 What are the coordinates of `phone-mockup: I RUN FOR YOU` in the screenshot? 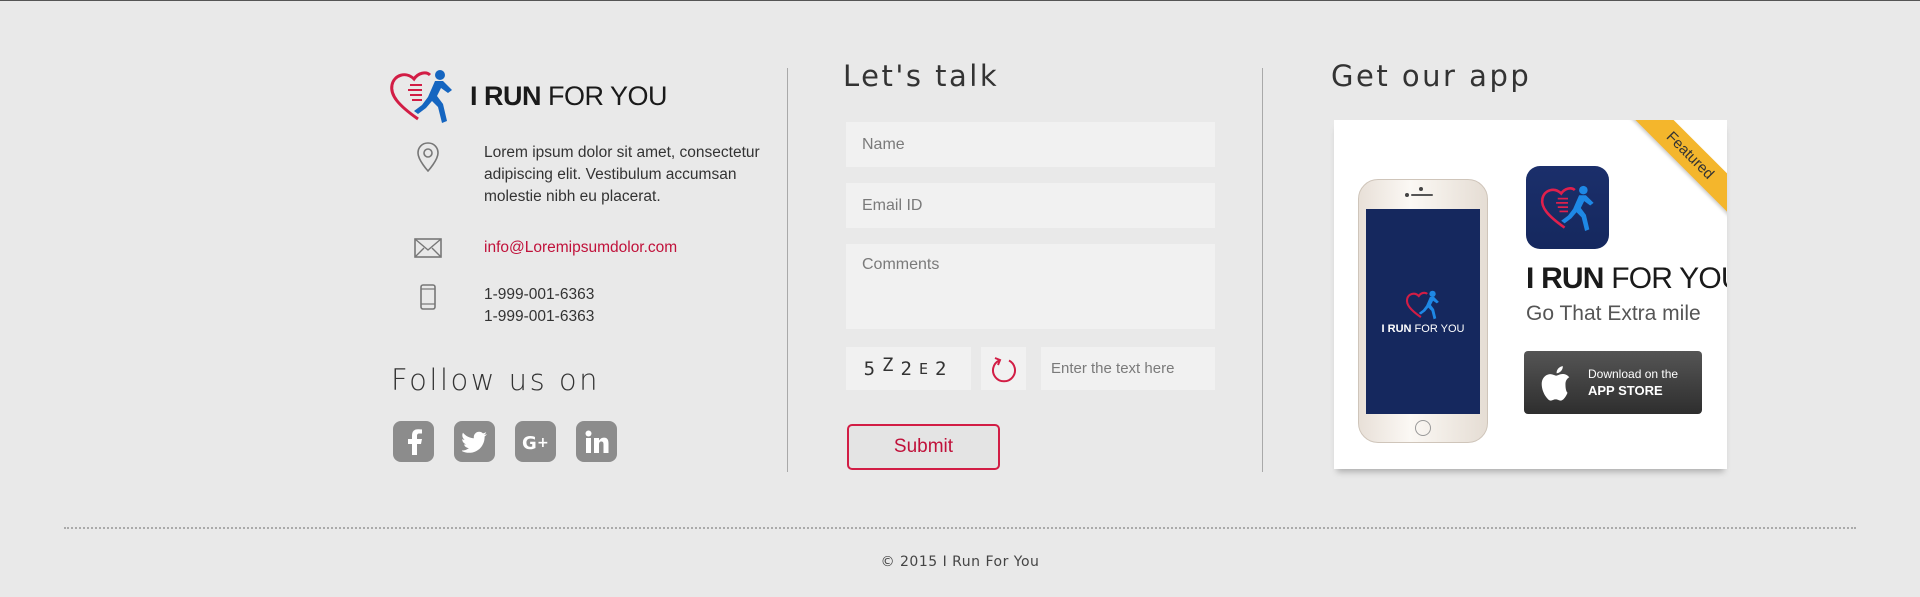 It's located at (1423, 311).